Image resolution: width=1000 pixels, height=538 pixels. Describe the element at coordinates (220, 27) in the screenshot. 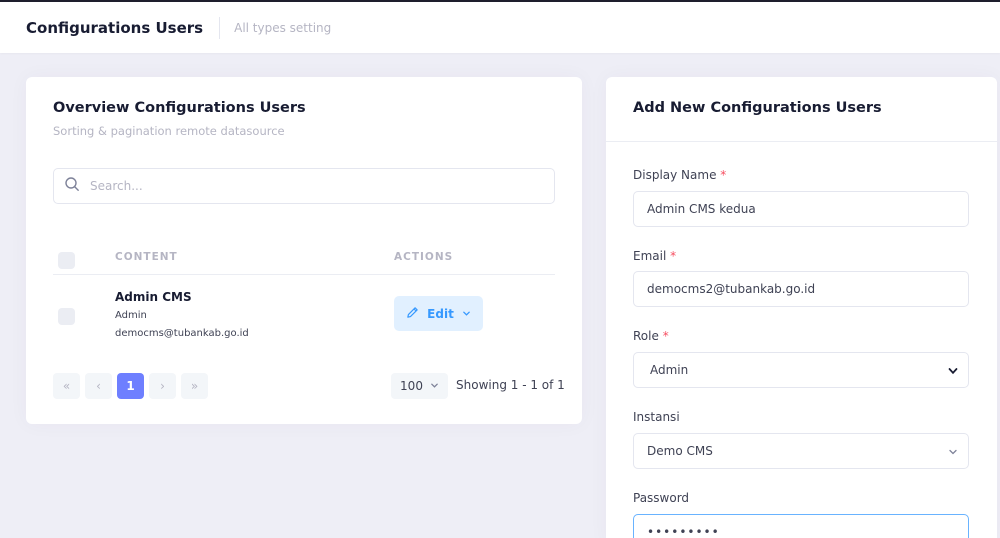

I see `subheader-divider` at that location.